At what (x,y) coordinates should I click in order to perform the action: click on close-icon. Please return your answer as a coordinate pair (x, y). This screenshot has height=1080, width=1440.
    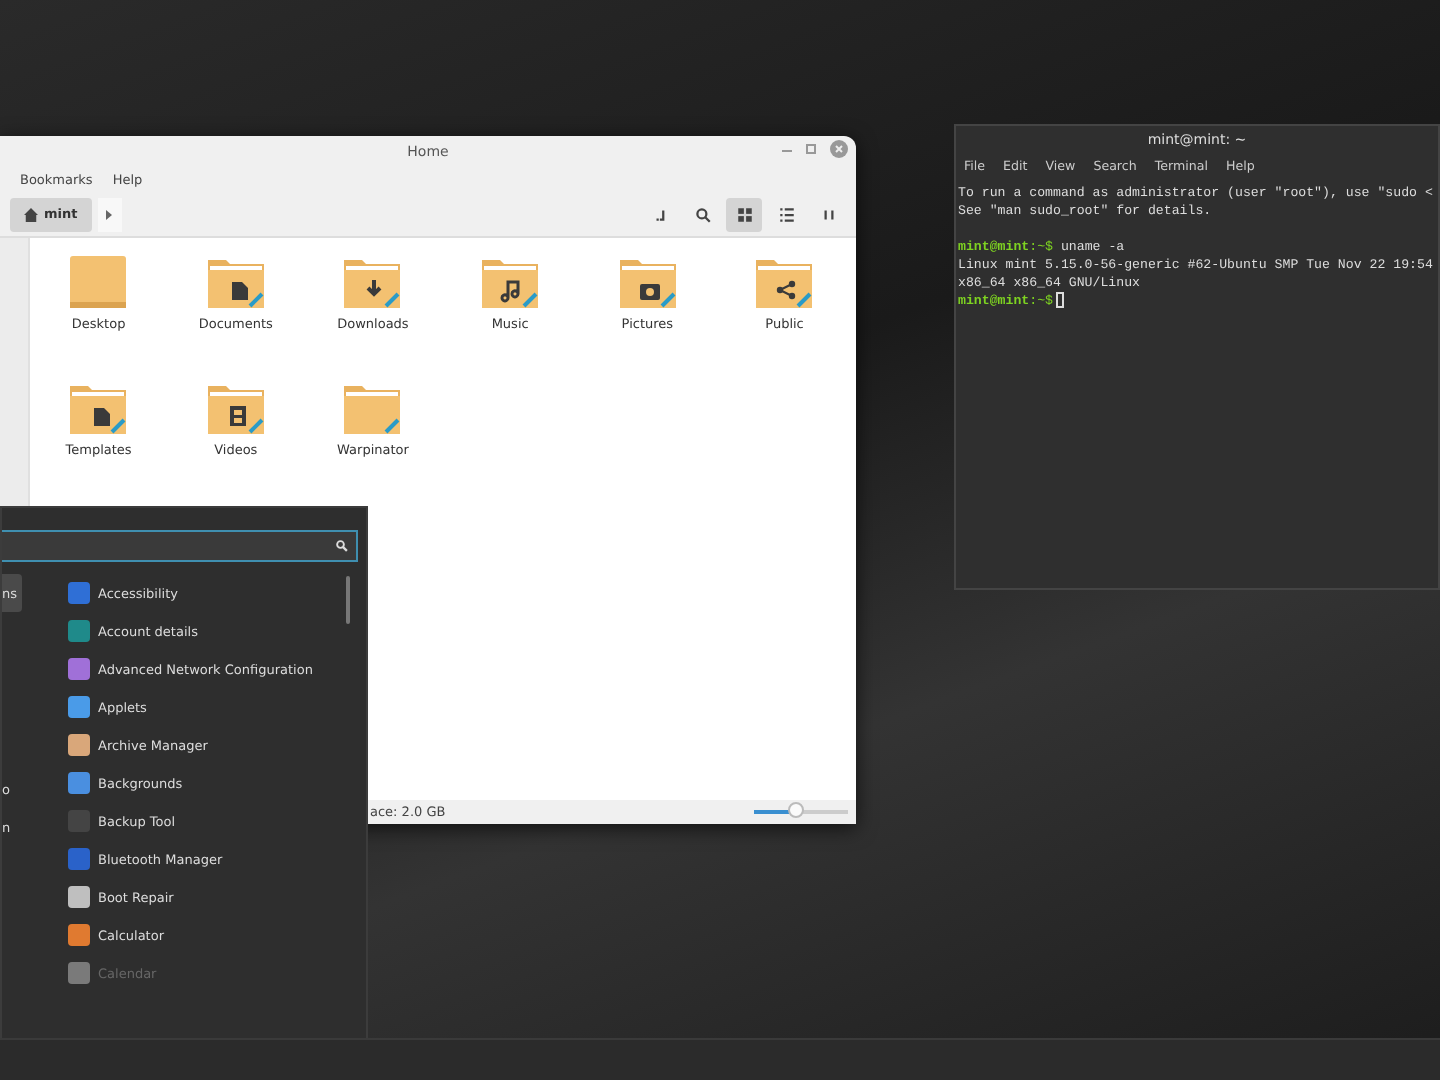
    Looking at the image, I should click on (839, 149).